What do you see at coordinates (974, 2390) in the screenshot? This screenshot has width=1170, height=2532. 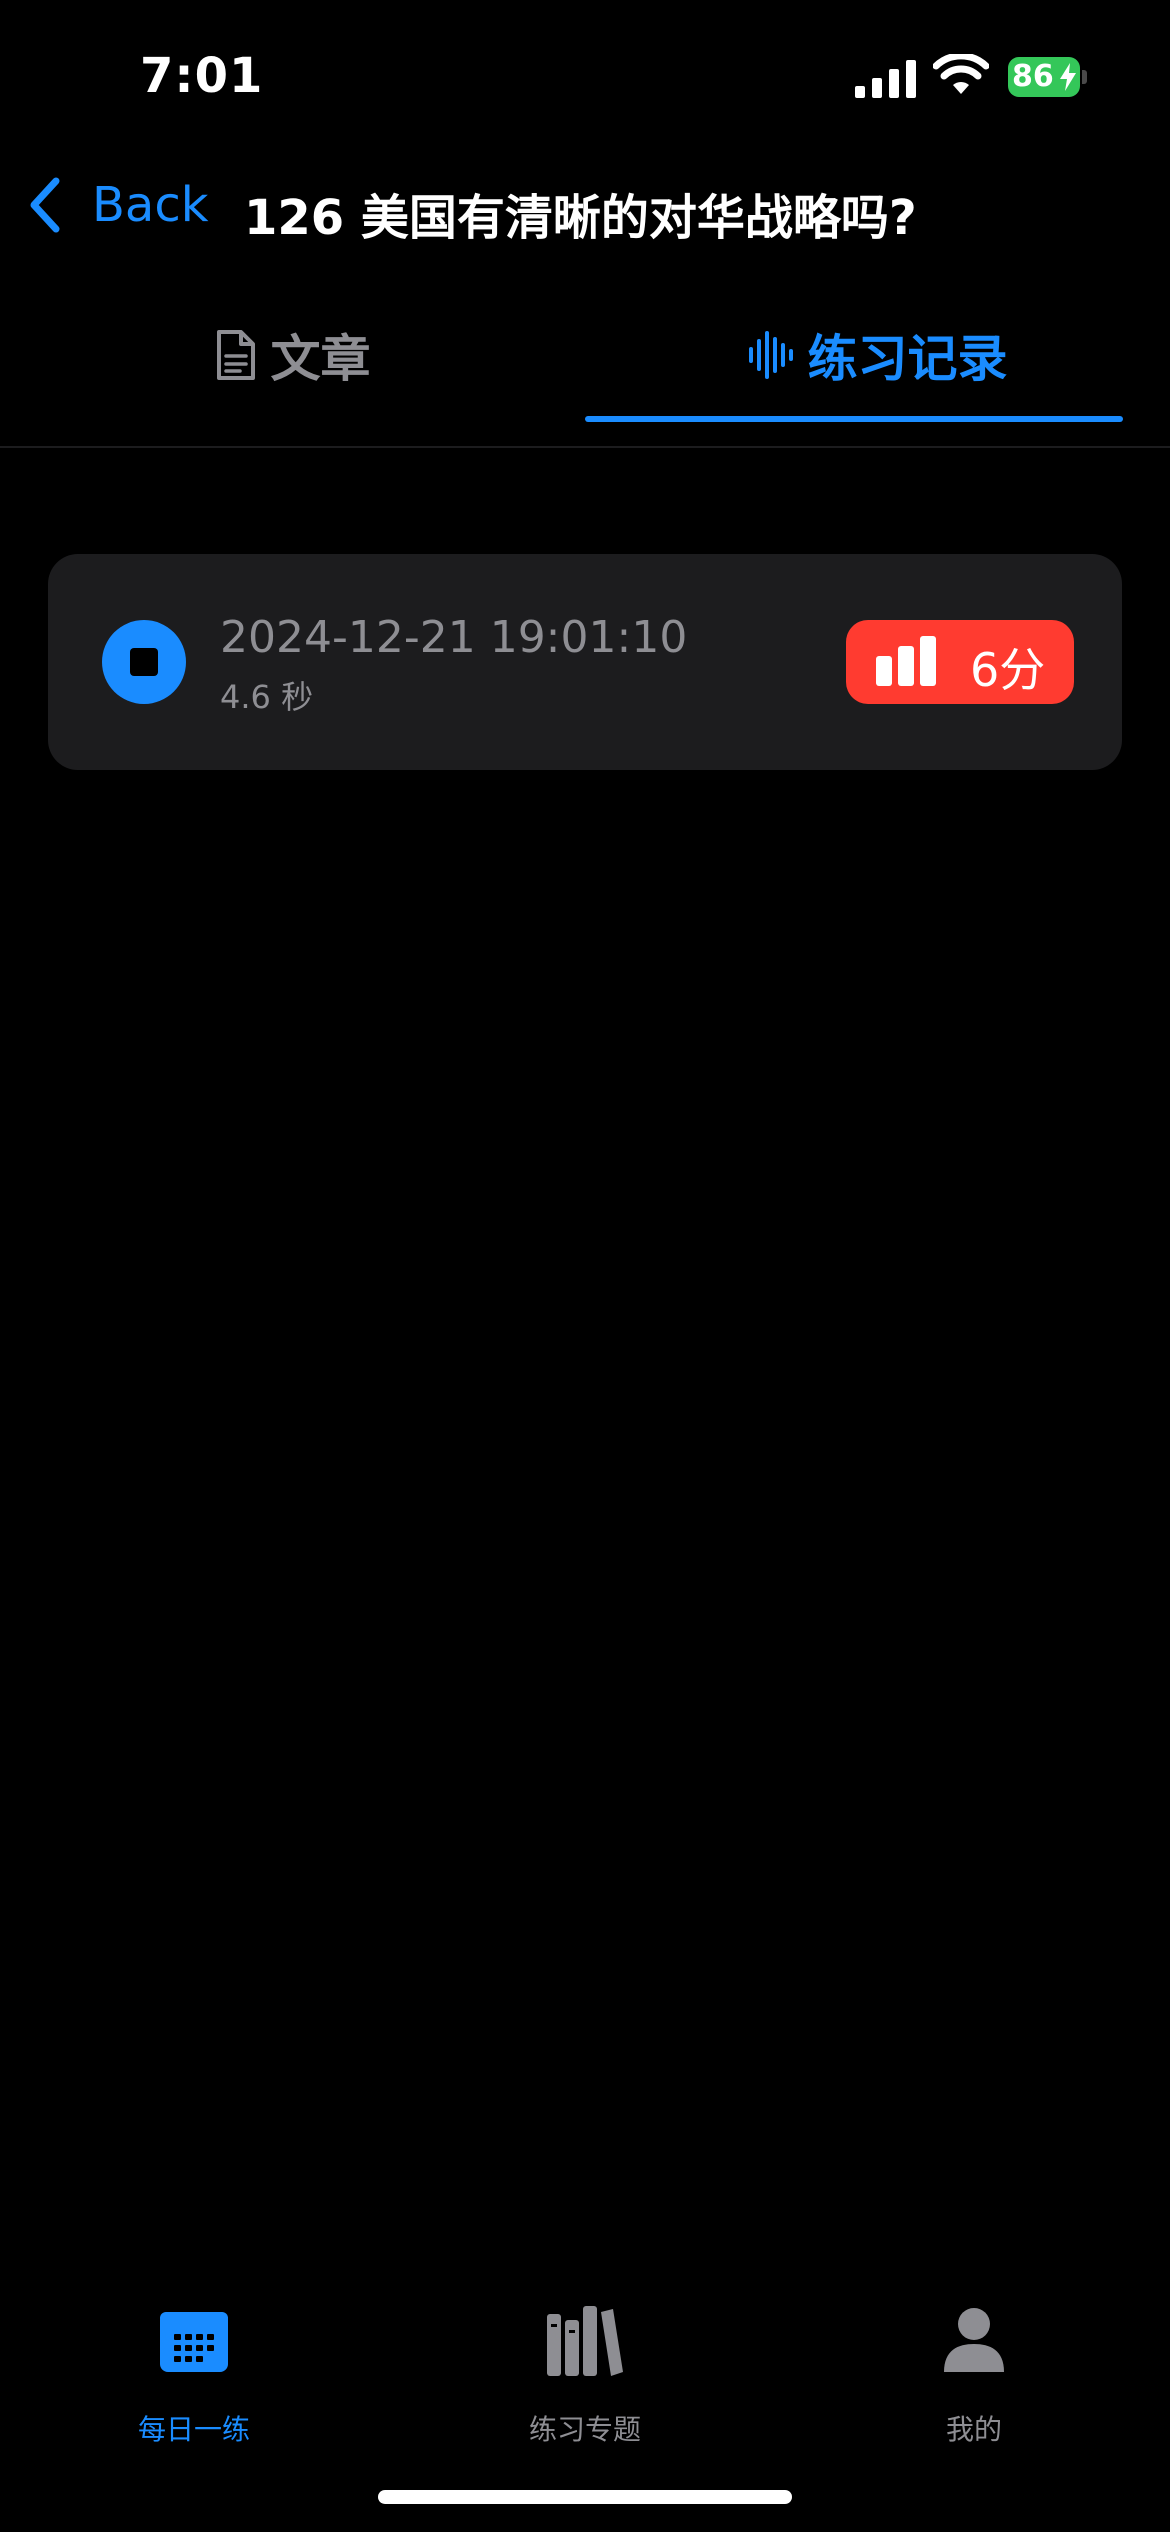 I see `tab-mine: 我的` at bounding box center [974, 2390].